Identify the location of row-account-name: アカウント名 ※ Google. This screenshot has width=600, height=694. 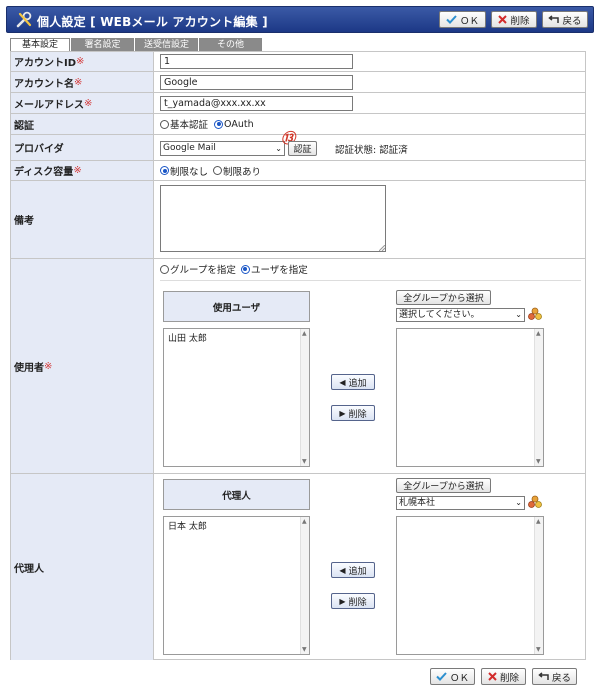
(298, 82).